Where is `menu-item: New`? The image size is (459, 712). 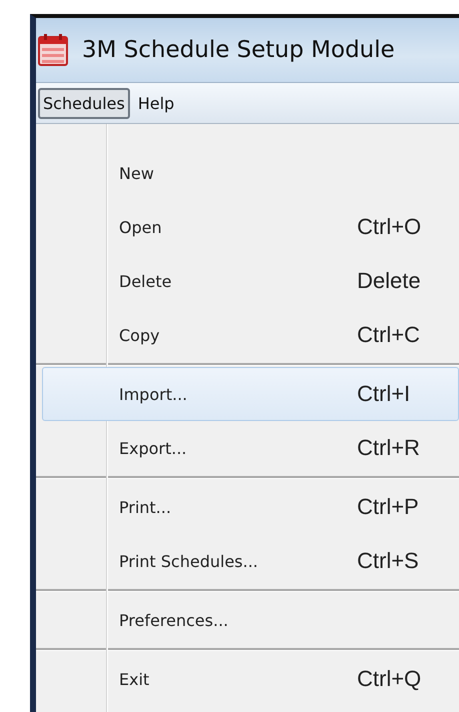 menu-item: New is located at coordinates (250, 173).